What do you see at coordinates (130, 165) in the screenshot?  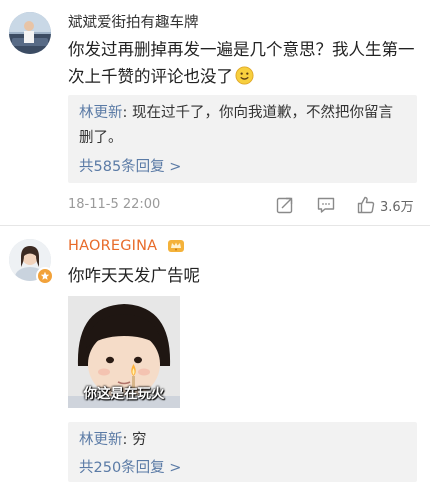 I see `more-replies-link: 共585条回复 >` at bounding box center [130, 165].